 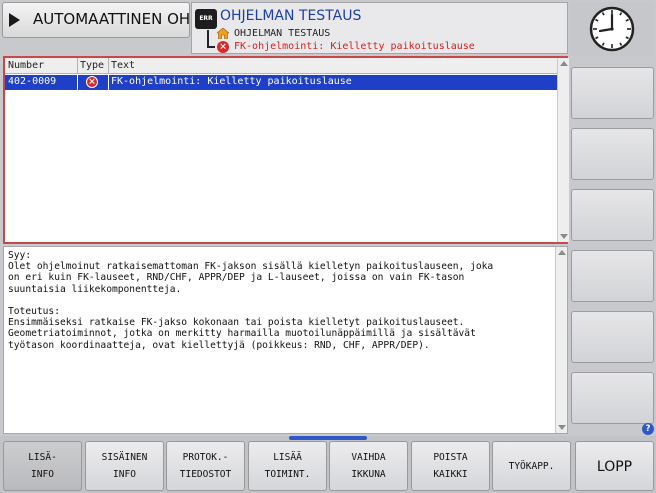 What do you see at coordinates (281, 66) in the screenshot?
I see `error-list-header: Number Type Text` at bounding box center [281, 66].